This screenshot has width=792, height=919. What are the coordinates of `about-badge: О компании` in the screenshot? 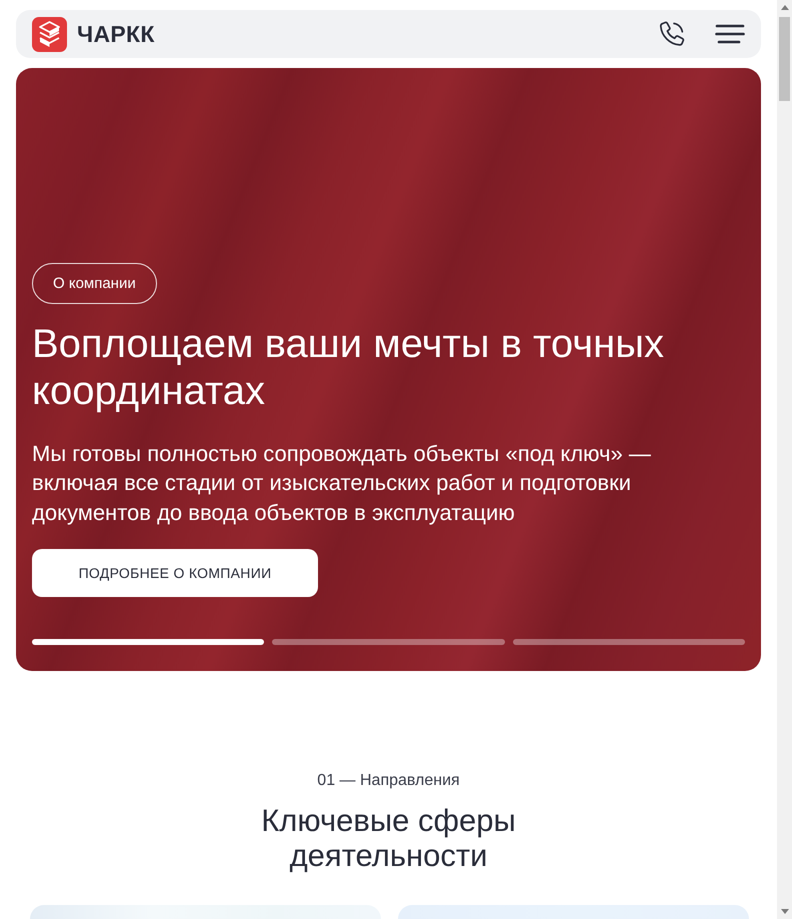 It's located at (94, 283).